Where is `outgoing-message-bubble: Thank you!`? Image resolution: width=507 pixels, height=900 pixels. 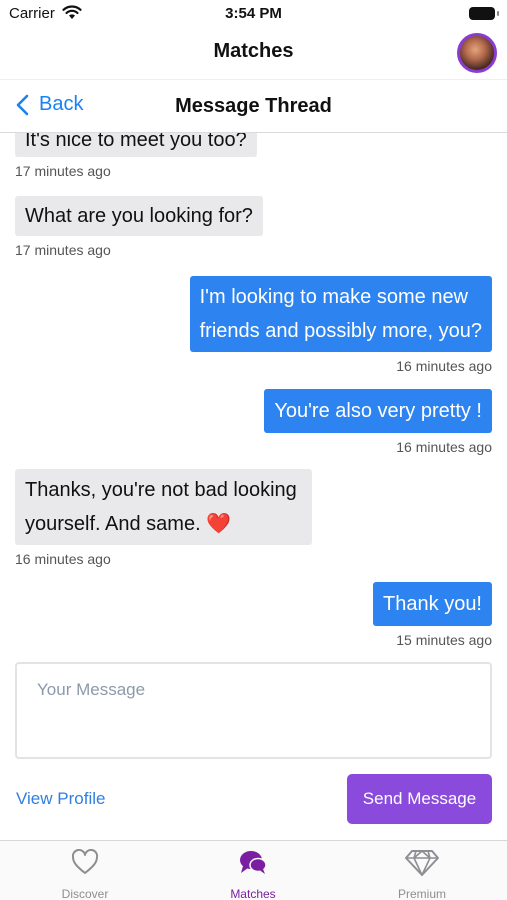 outgoing-message-bubble: Thank you! is located at coordinates (432, 604).